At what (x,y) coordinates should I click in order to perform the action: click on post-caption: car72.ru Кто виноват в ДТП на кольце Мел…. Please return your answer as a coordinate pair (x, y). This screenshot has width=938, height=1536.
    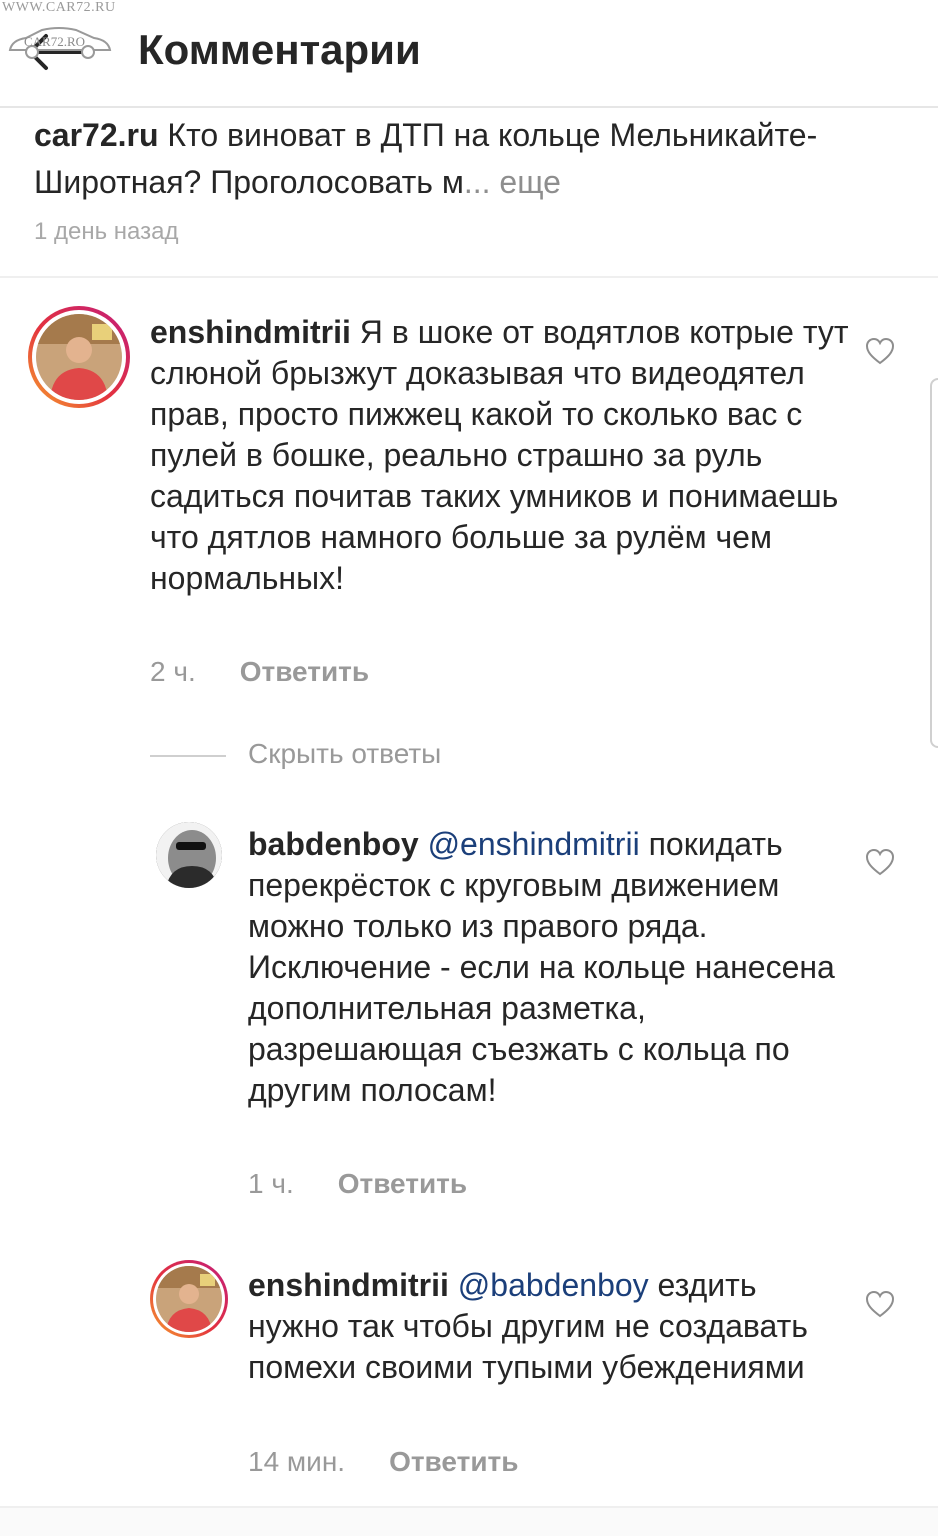
    Looking at the image, I should click on (464, 159).